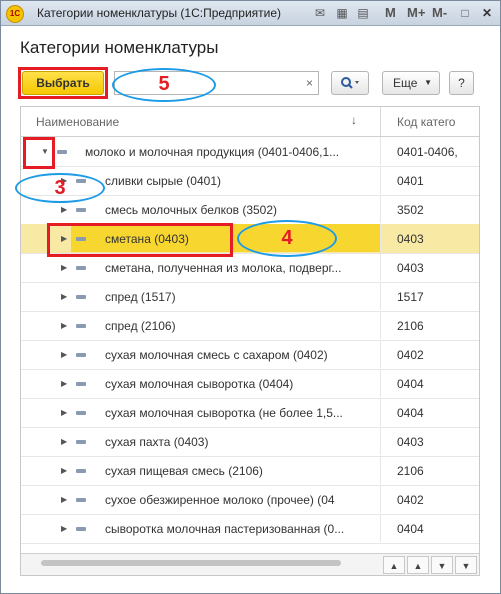 The image size is (501, 594). Describe the element at coordinates (342, 13) in the screenshot. I see `calculator-icon: ▦` at that location.